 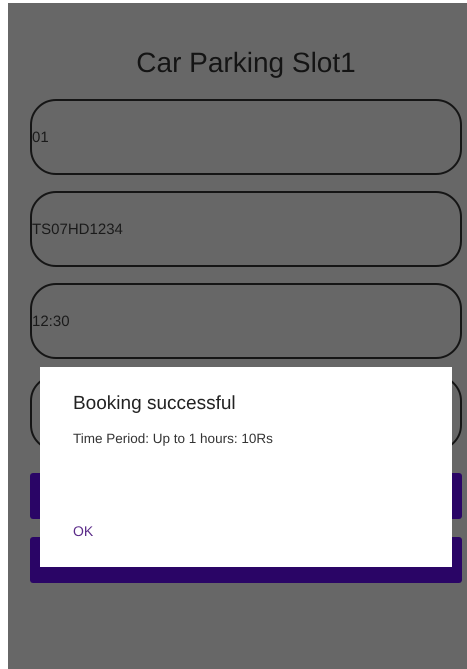 I want to click on dialog-title: Booking successful, so click(x=155, y=404).